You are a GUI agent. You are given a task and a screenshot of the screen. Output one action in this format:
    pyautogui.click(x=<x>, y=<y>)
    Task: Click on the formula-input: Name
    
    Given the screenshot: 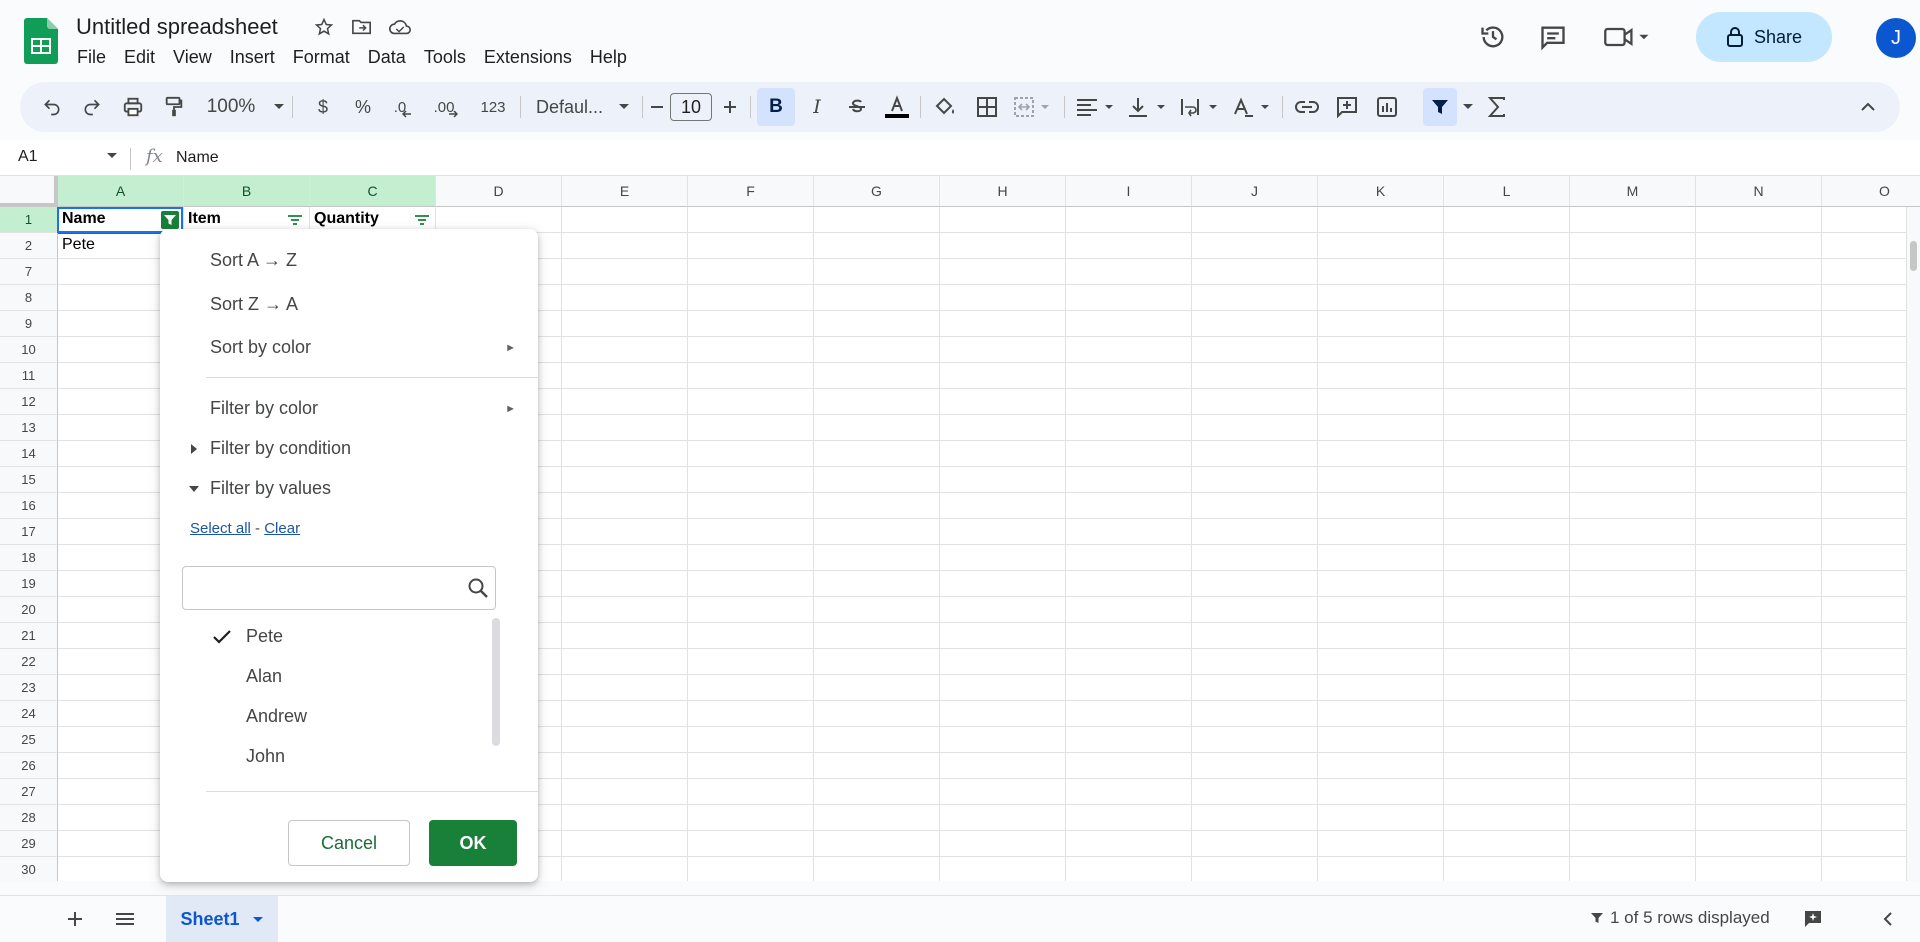 What is the action you would take?
    pyautogui.click(x=197, y=158)
    